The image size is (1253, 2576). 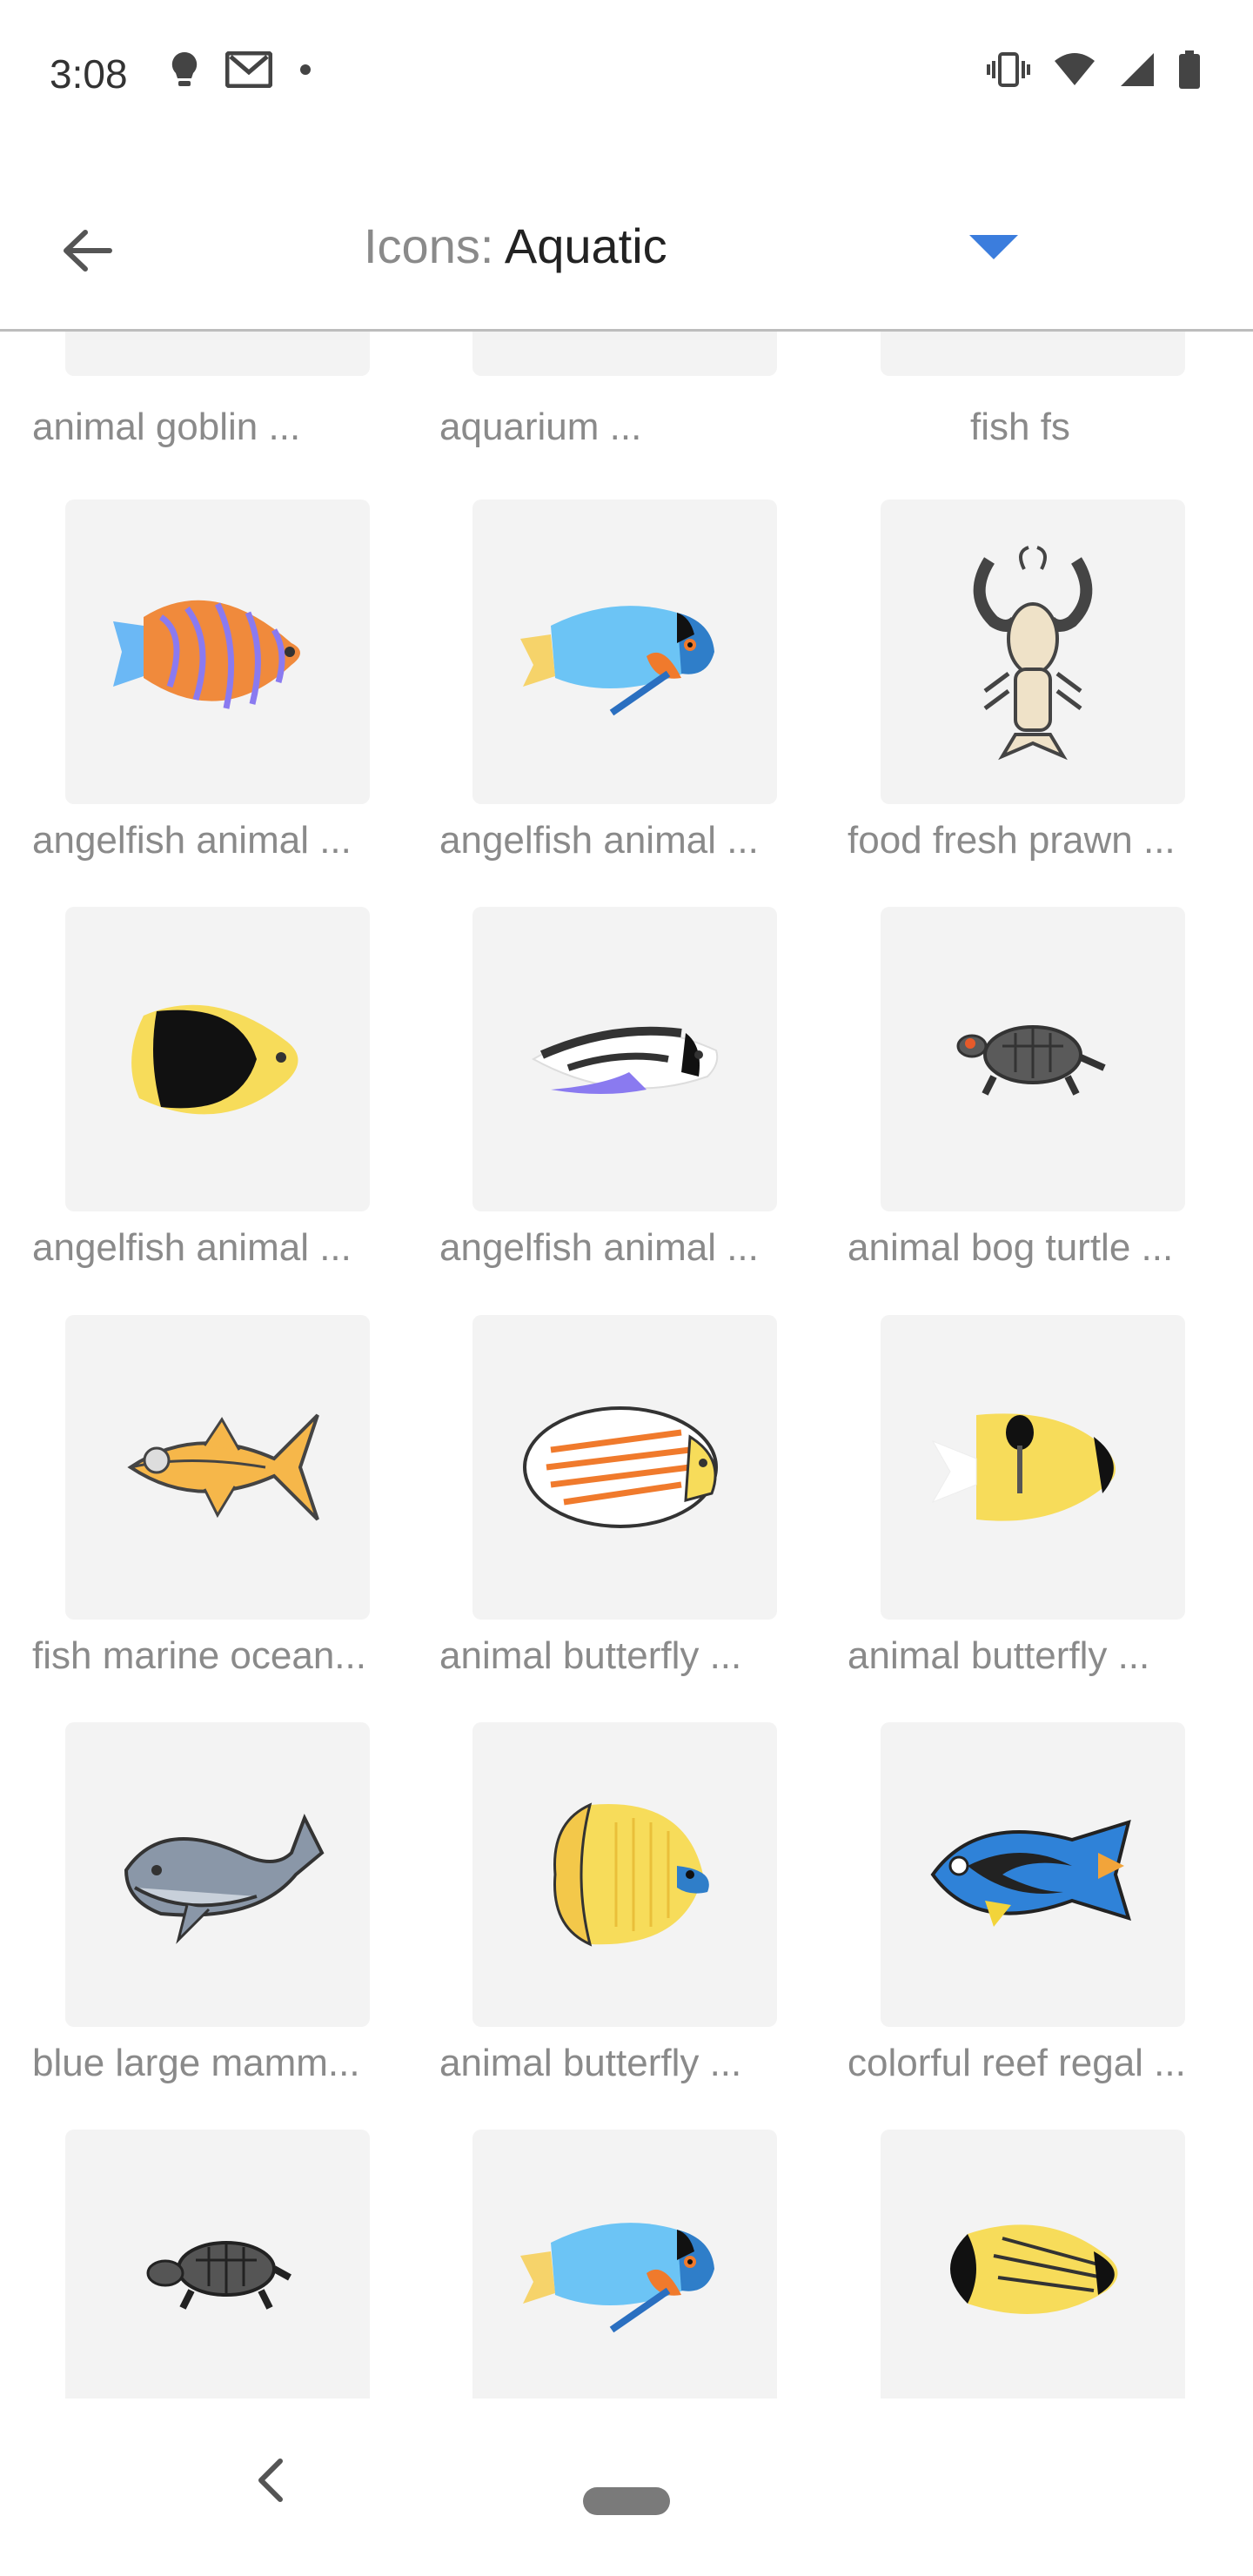 What do you see at coordinates (1008, 69) in the screenshot?
I see `vibrate-icon` at bounding box center [1008, 69].